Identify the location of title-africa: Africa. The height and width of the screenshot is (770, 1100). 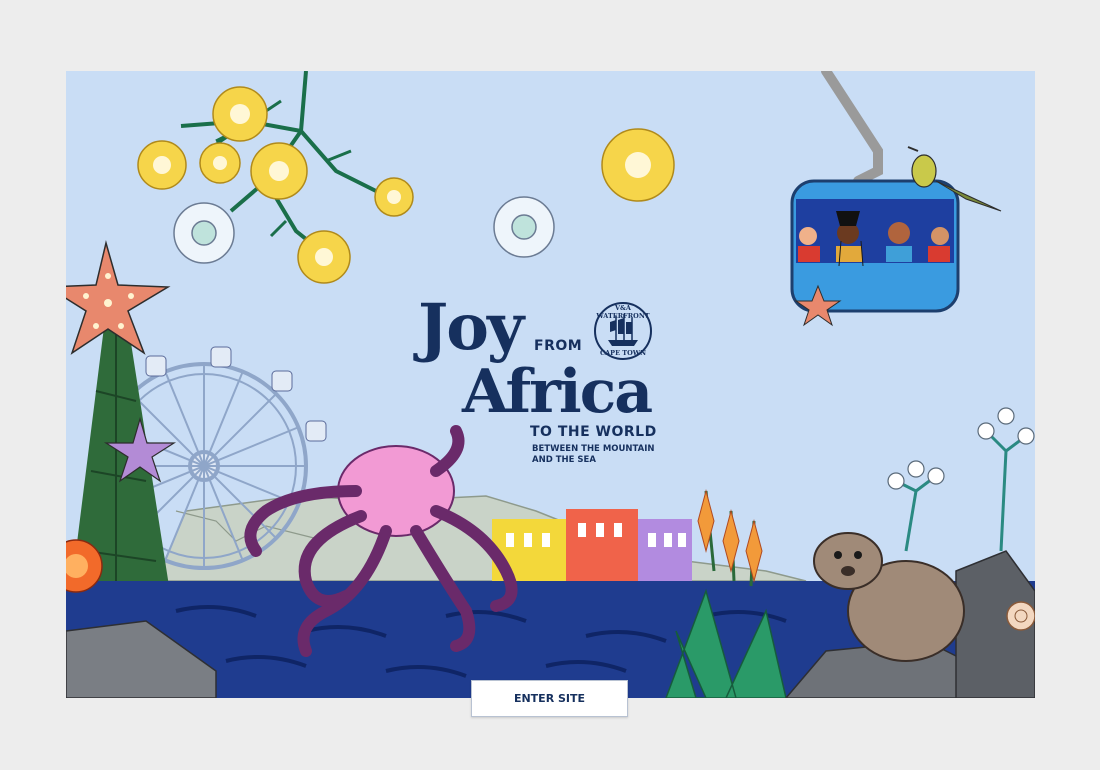
(557, 392).